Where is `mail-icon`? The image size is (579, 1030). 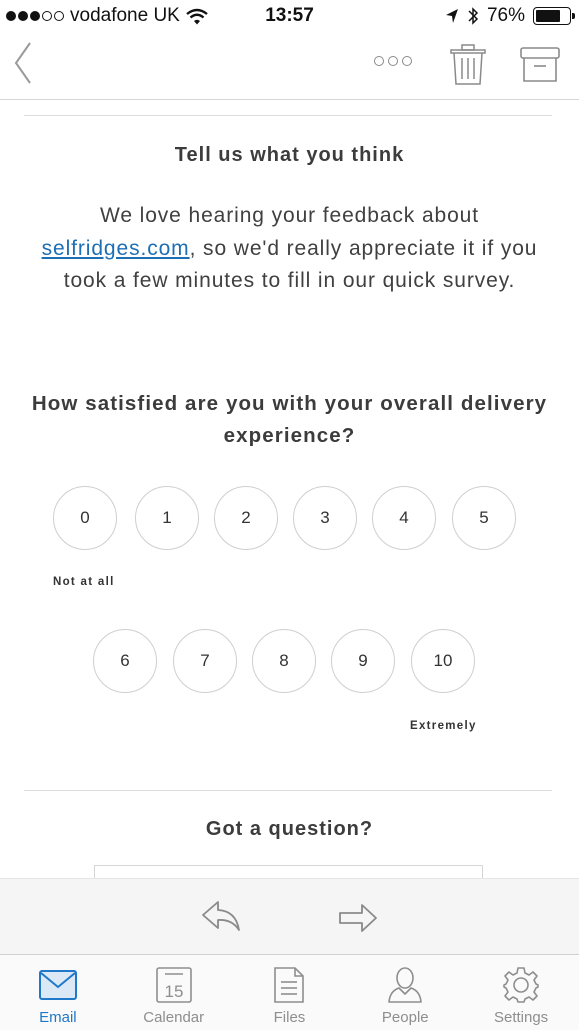 mail-icon is located at coordinates (58, 985).